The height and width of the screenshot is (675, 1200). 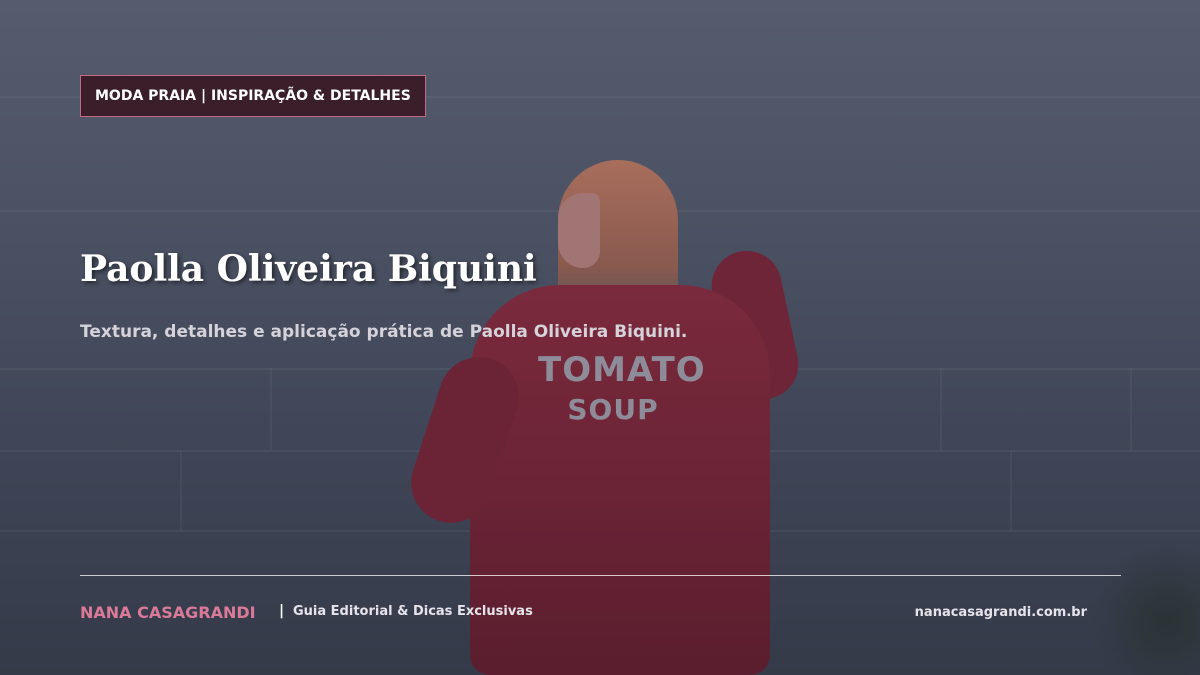 I want to click on category-tag: MODA PRAIA | INSPIRAÇÃO & DETALHES, so click(x=253, y=96).